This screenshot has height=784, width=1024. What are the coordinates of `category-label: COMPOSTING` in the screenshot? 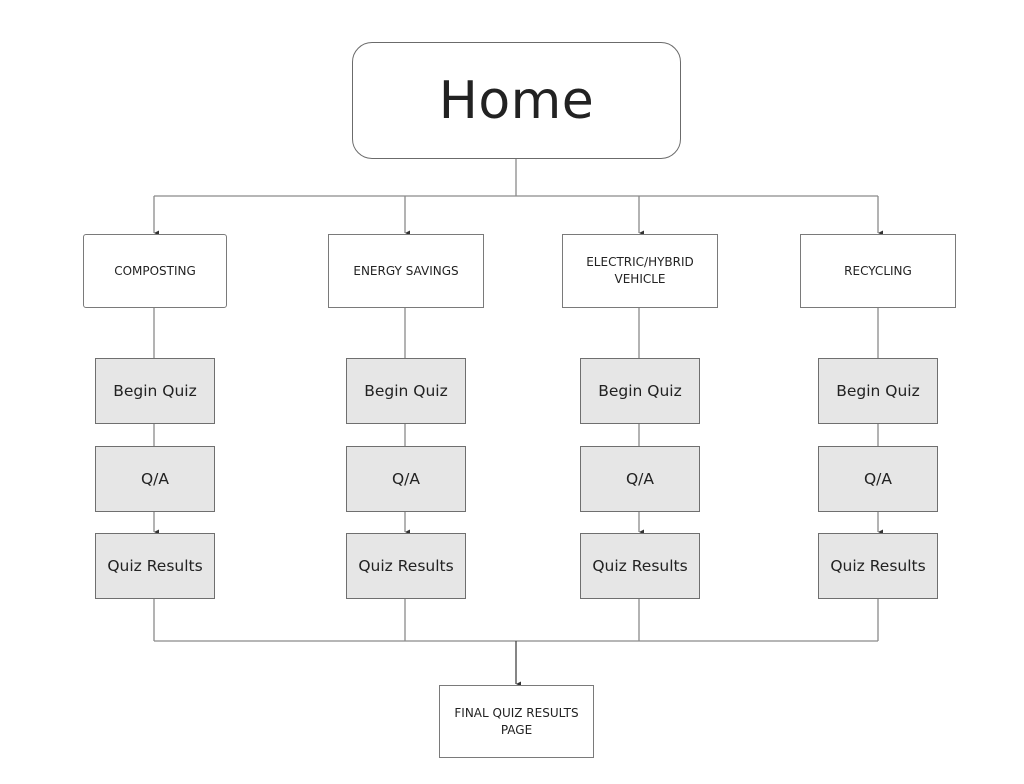 It's located at (155, 270).